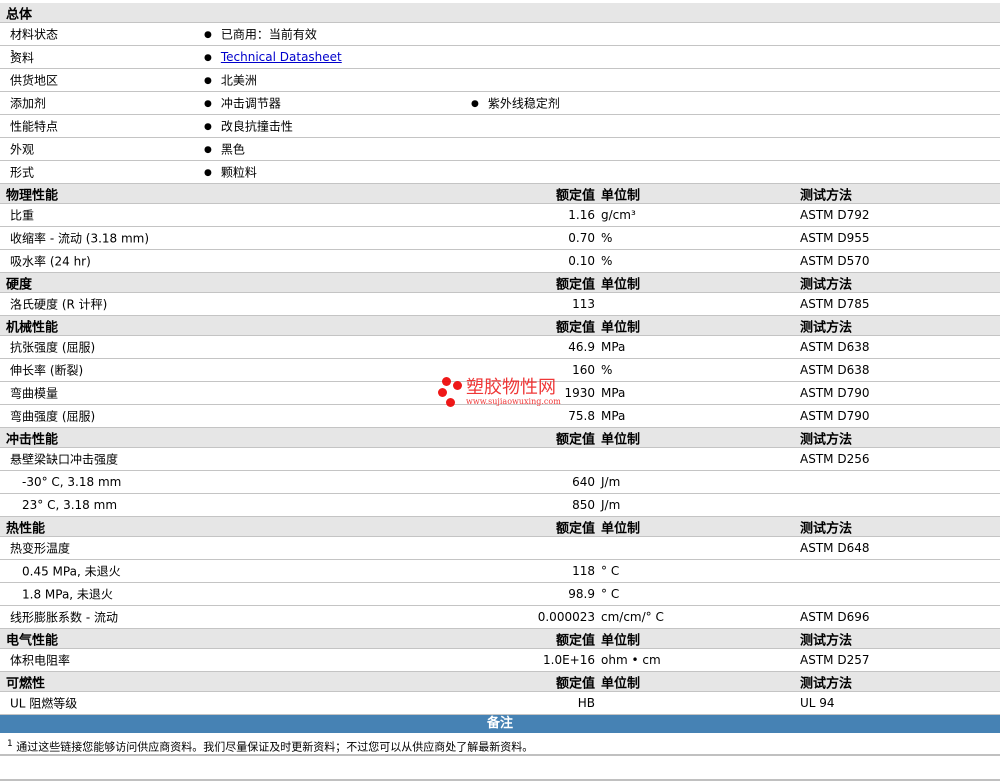 The width and height of the screenshot is (1000, 784). Describe the element at coordinates (500, 548) in the screenshot. I see `table-row: 热变形温度 ASTM D648` at that location.